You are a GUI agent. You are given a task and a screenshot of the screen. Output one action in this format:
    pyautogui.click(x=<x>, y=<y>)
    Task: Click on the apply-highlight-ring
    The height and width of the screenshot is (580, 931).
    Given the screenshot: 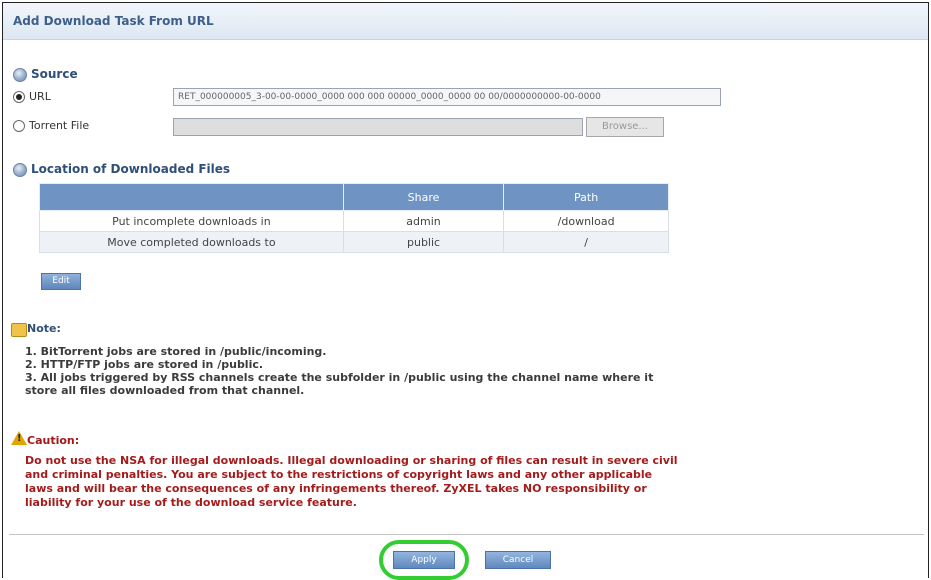 What is the action you would take?
    pyautogui.click(x=424, y=560)
    